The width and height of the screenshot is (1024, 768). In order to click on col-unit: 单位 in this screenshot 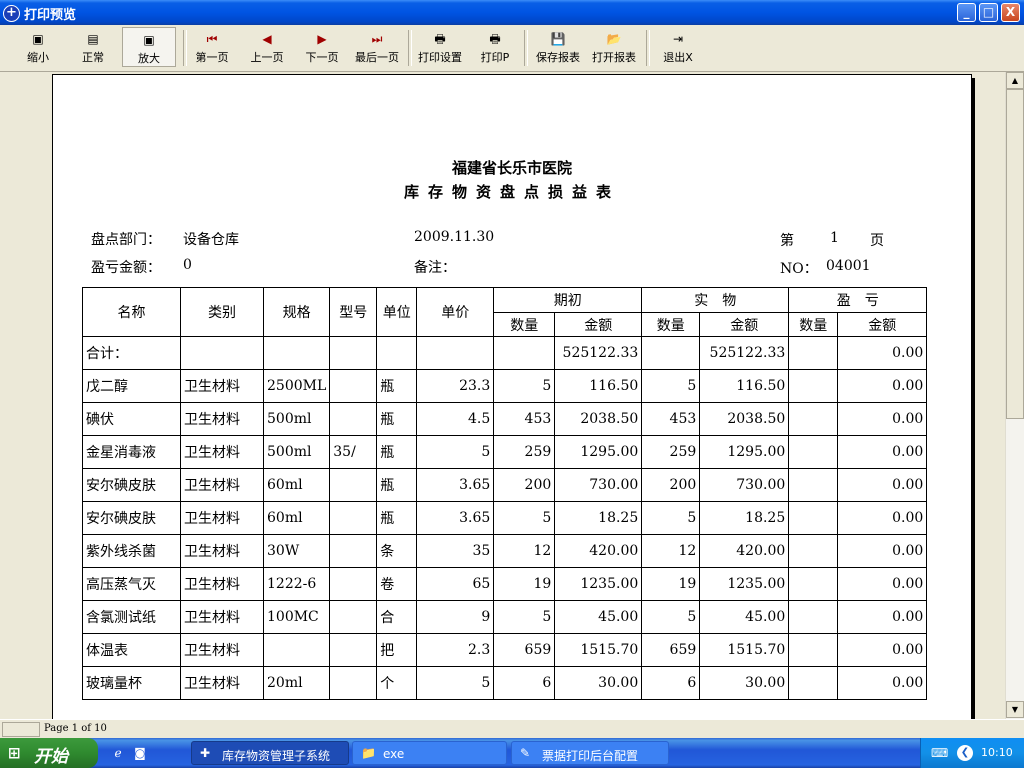, I will do `click(397, 312)`.